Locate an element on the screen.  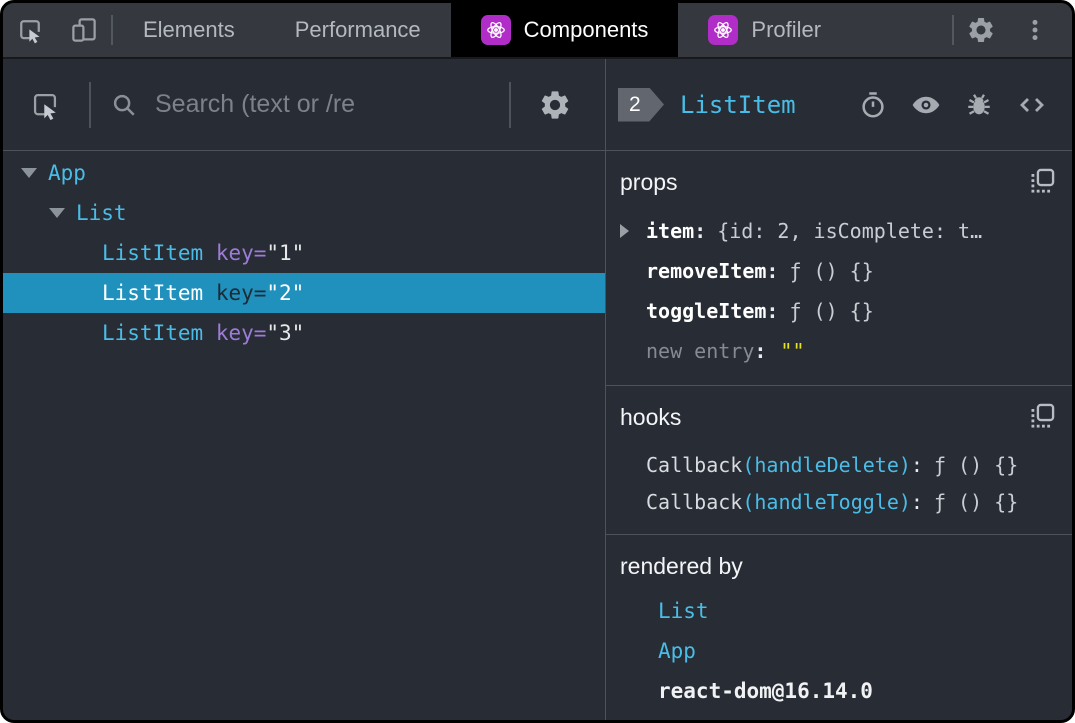
tab-bar-right-controls is located at coordinates (1012, 30).